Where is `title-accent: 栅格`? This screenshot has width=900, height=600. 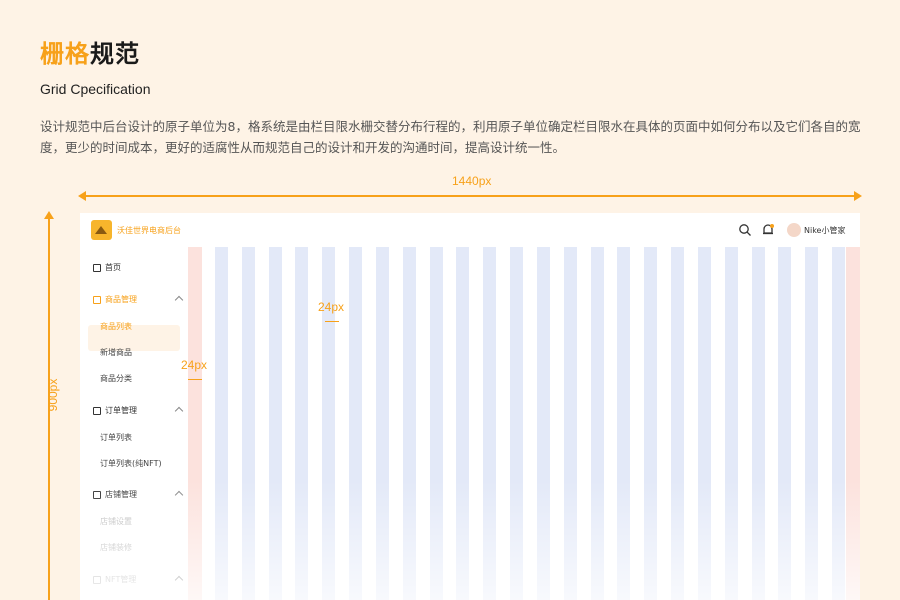
title-accent: 栅格 is located at coordinates (65, 54).